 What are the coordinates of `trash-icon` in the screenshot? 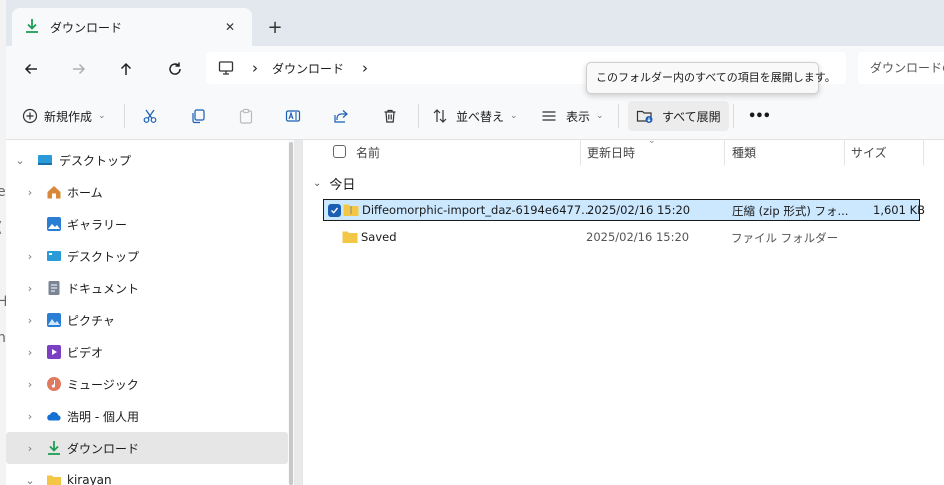 It's located at (390, 116).